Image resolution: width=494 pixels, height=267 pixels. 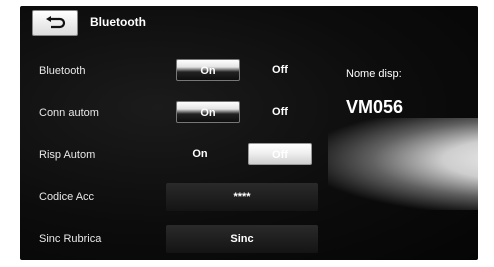 What do you see at coordinates (62, 71) in the screenshot?
I see `bluetooth-label: Bluetooth` at bounding box center [62, 71].